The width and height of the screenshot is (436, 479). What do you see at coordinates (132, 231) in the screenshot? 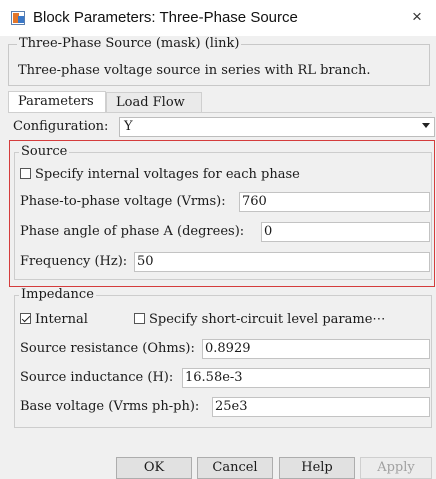
I see `phase-angle-label: Phase angle of phase A (degrees):` at bounding box center [132, 231].